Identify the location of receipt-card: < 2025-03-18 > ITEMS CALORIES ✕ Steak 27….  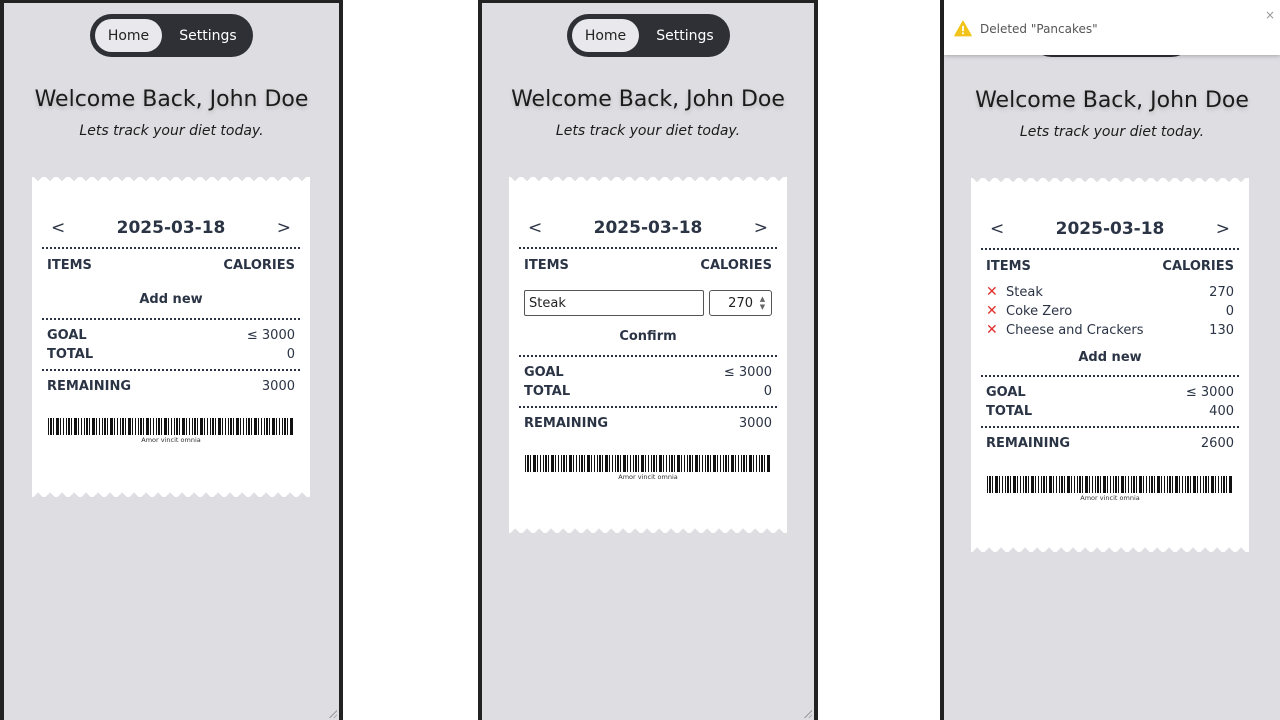
(1110, 365).